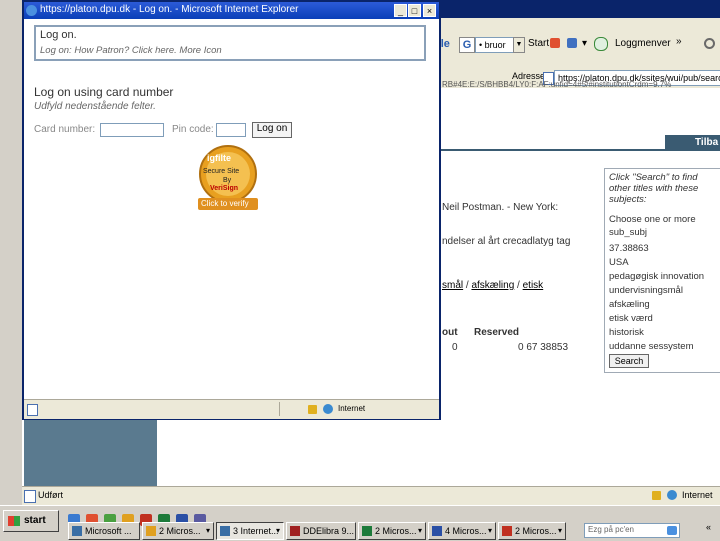 This screenshot has height=541, width=720. What do you see at coordinates (626, 332) in the screenshot?
I see `sidebox-item: historisk` at bounding box center [626, 332].